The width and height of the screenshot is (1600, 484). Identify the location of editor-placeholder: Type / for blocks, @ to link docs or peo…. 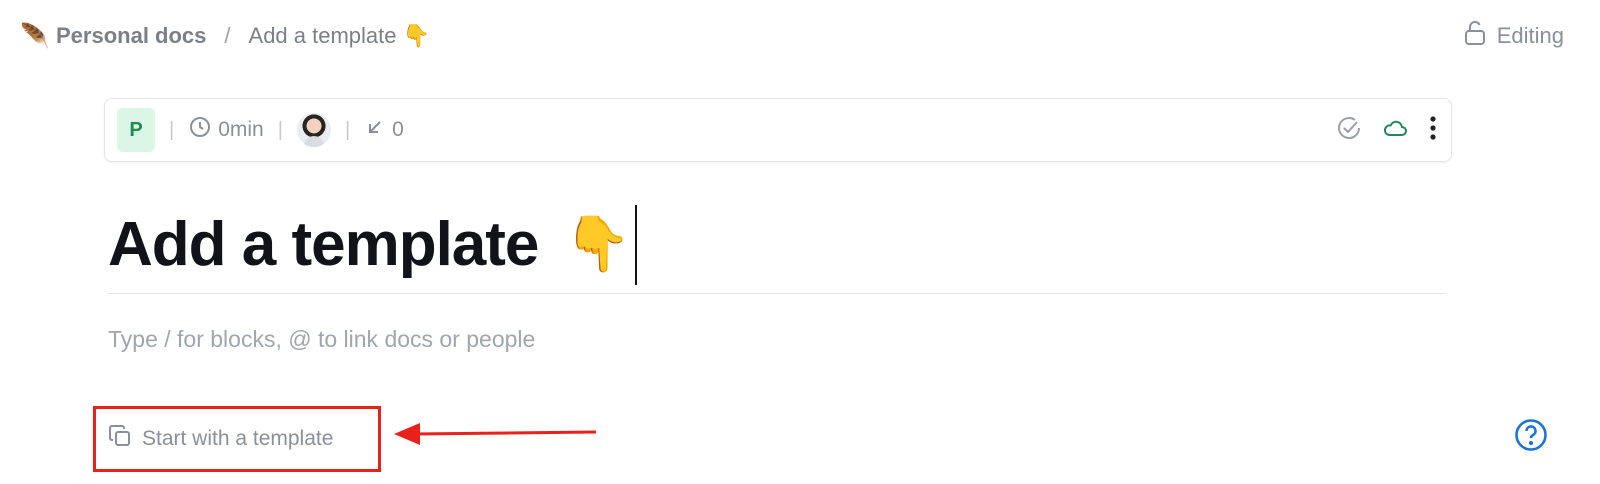
(321, 339).